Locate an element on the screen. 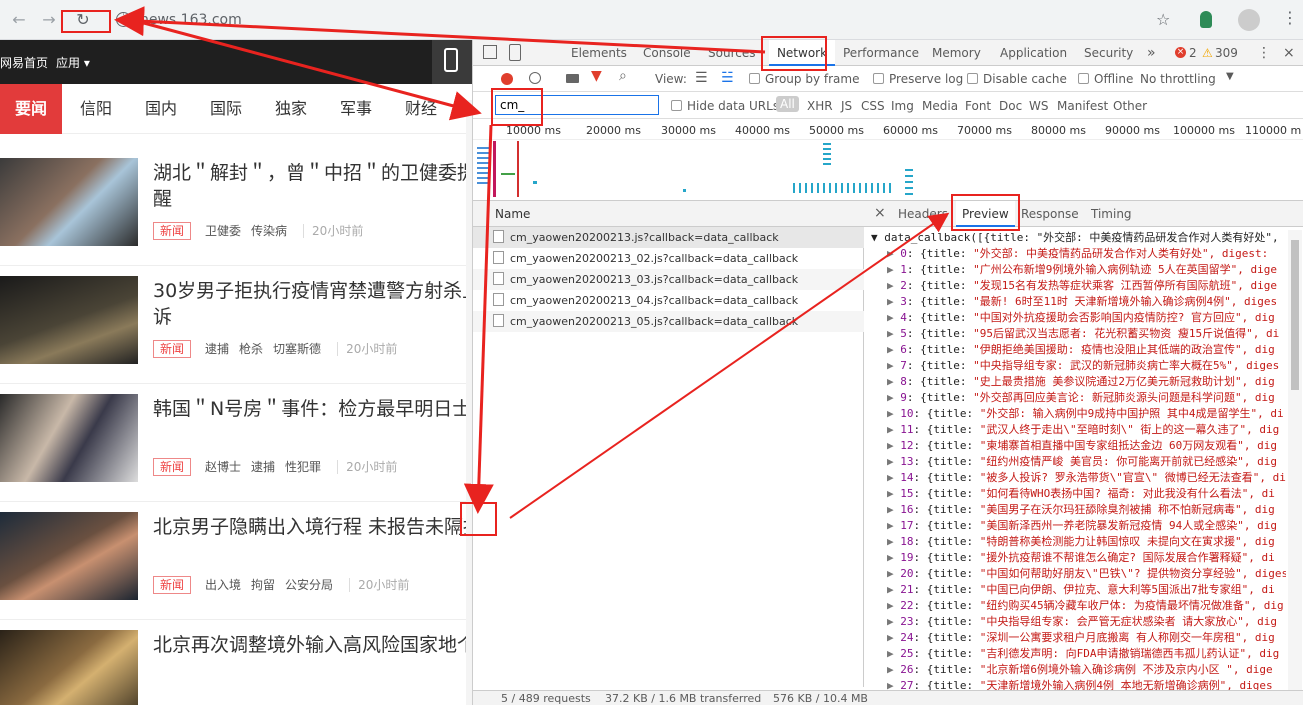 The width and height of the screenshot is (1303, 705). arrow-network-to-reload is located at coordinates (440, 30).